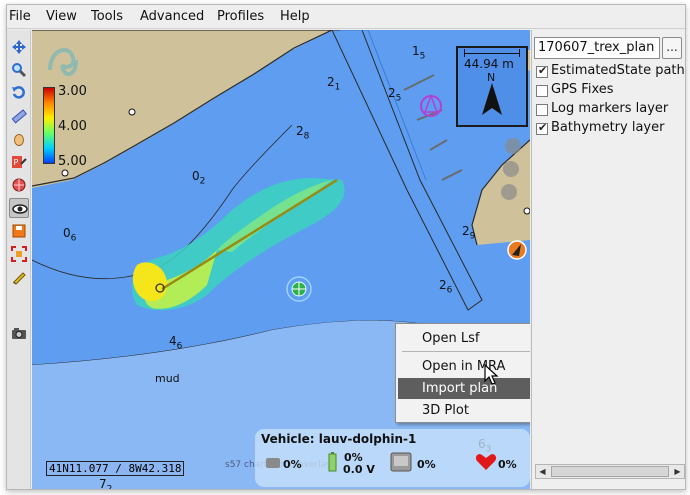  What do you see at coordinates (176, 343) in the screenshot?
I see `depth-sounding: 46` at bounding box center [176, 343].